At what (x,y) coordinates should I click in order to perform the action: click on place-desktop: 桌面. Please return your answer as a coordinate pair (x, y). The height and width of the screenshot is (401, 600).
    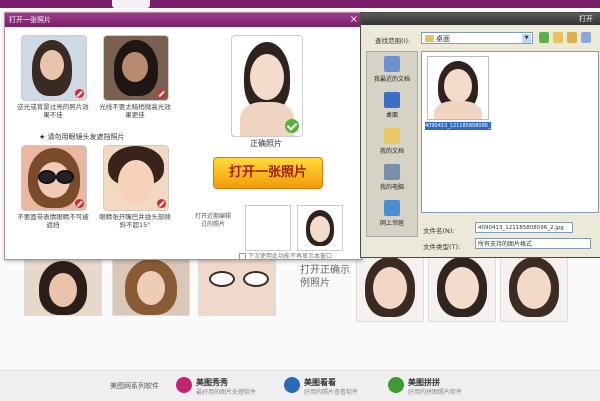
    Looking at the image, I should click on (392, 107).